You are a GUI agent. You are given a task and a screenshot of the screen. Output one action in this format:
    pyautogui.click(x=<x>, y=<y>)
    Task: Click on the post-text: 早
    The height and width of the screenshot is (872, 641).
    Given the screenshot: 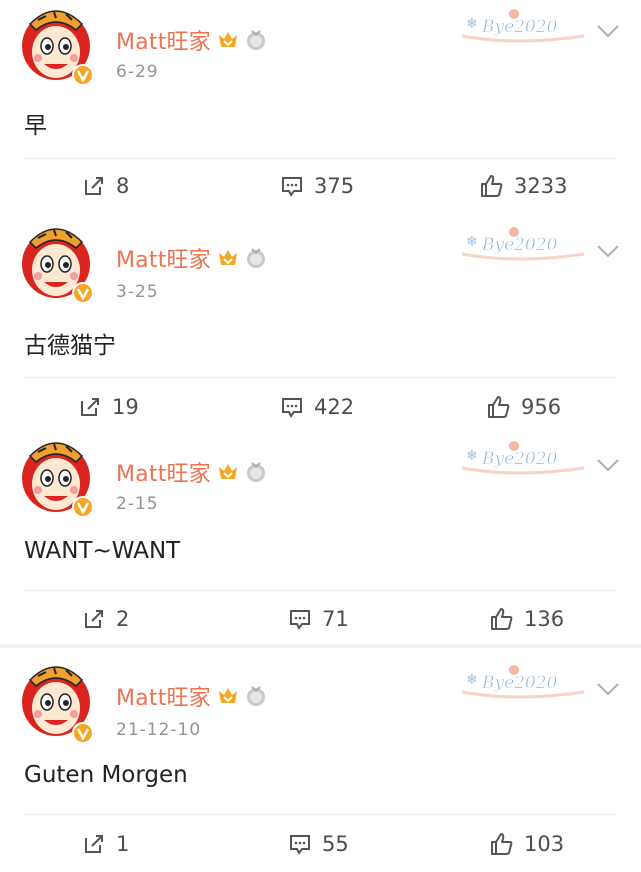 What is the action you would take?
    pyautogui.click(x=35, y=126)
    